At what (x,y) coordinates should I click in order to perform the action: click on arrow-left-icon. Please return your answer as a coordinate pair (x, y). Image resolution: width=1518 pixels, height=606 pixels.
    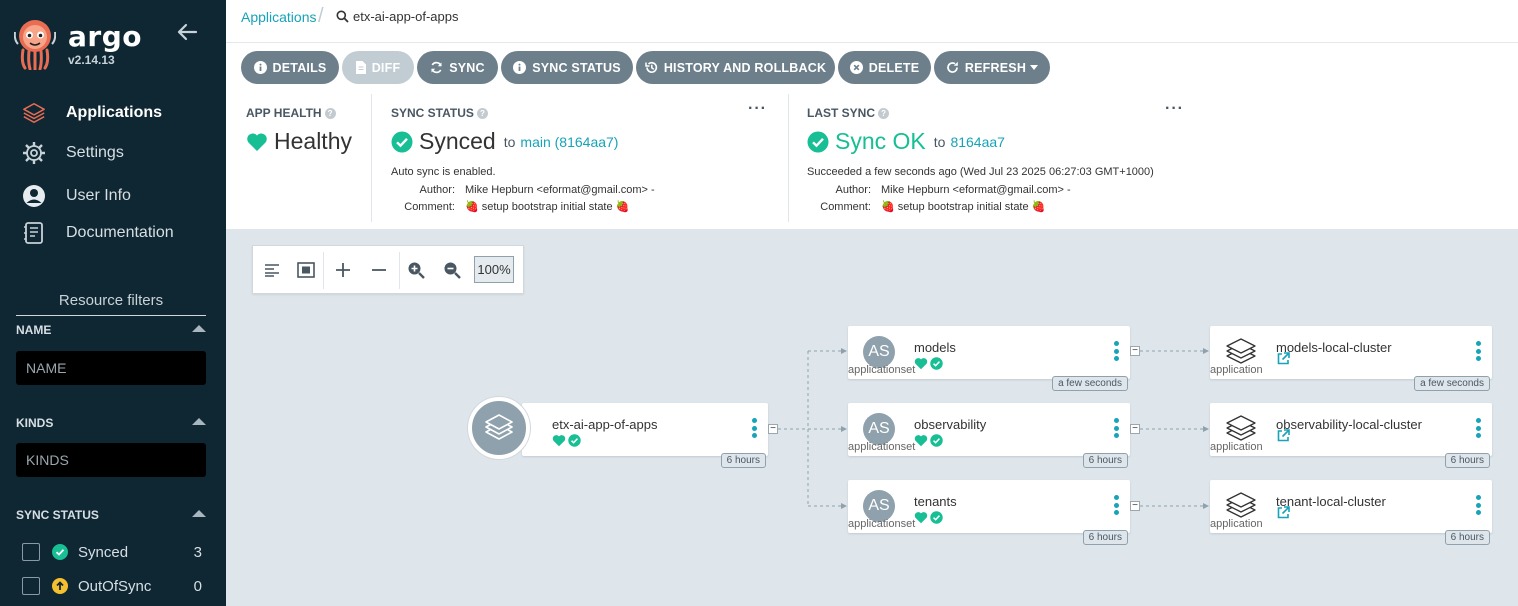
    Looking at the image, I should click on (187, 32).